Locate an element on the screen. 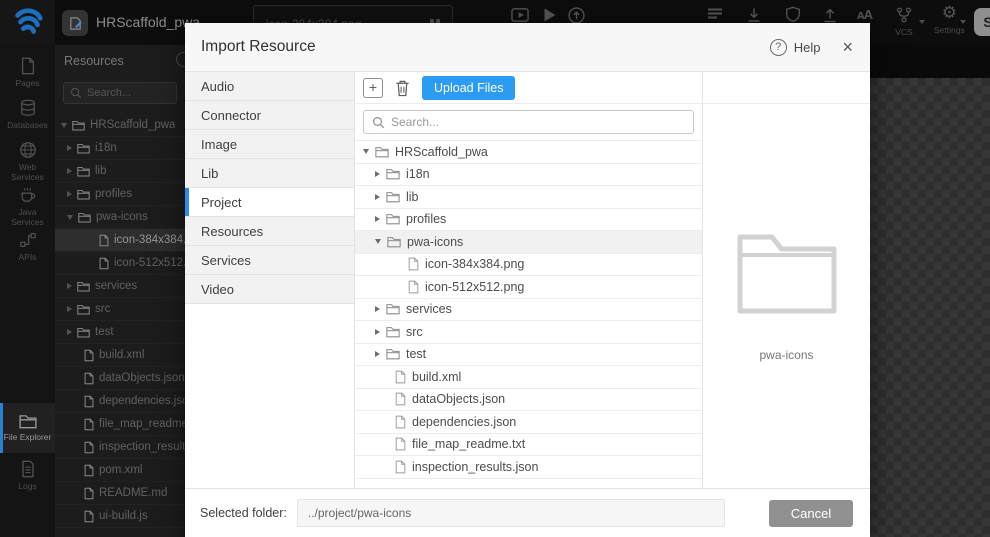 This screenshot has height=537, width=990. sidebar-item-label: File Explorer is located at coordinates (27, 437).